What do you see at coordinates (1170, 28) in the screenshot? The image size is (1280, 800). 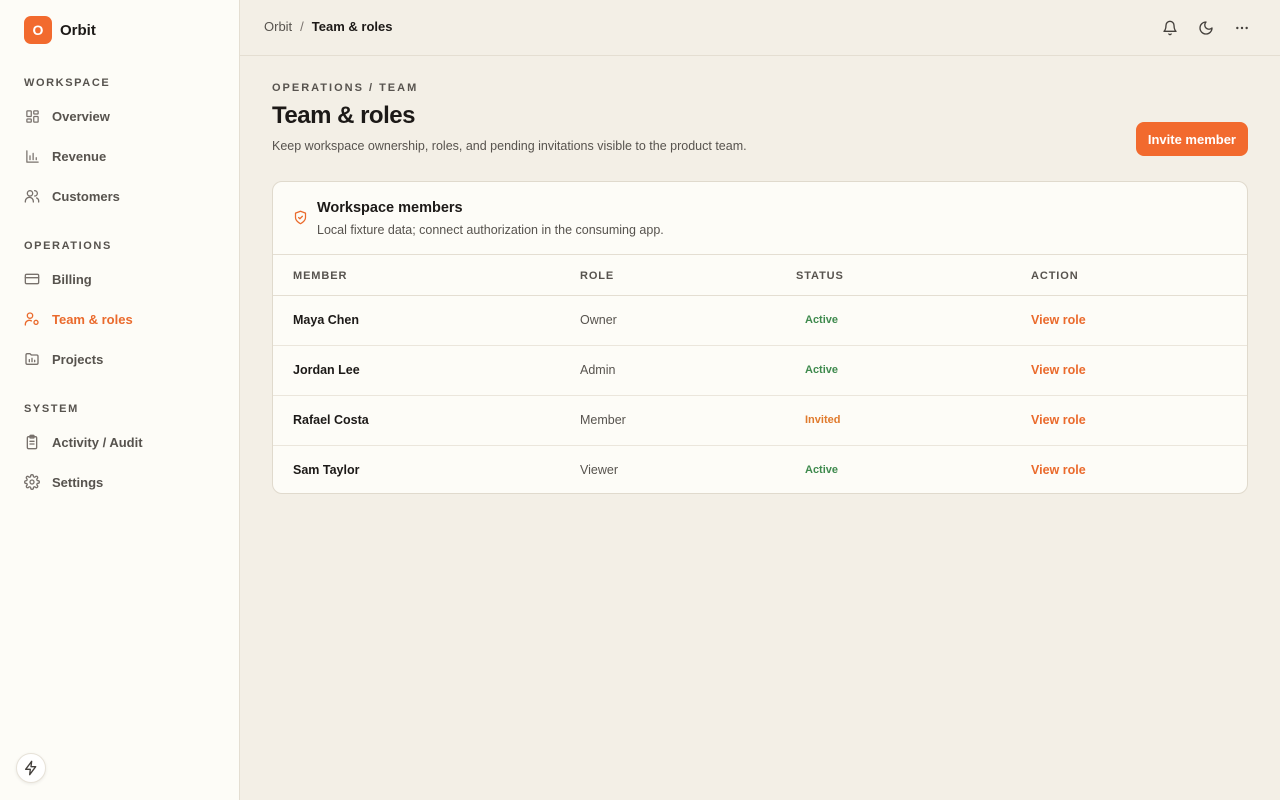 I see `bell-icon` at bounding box center [1170, 28].